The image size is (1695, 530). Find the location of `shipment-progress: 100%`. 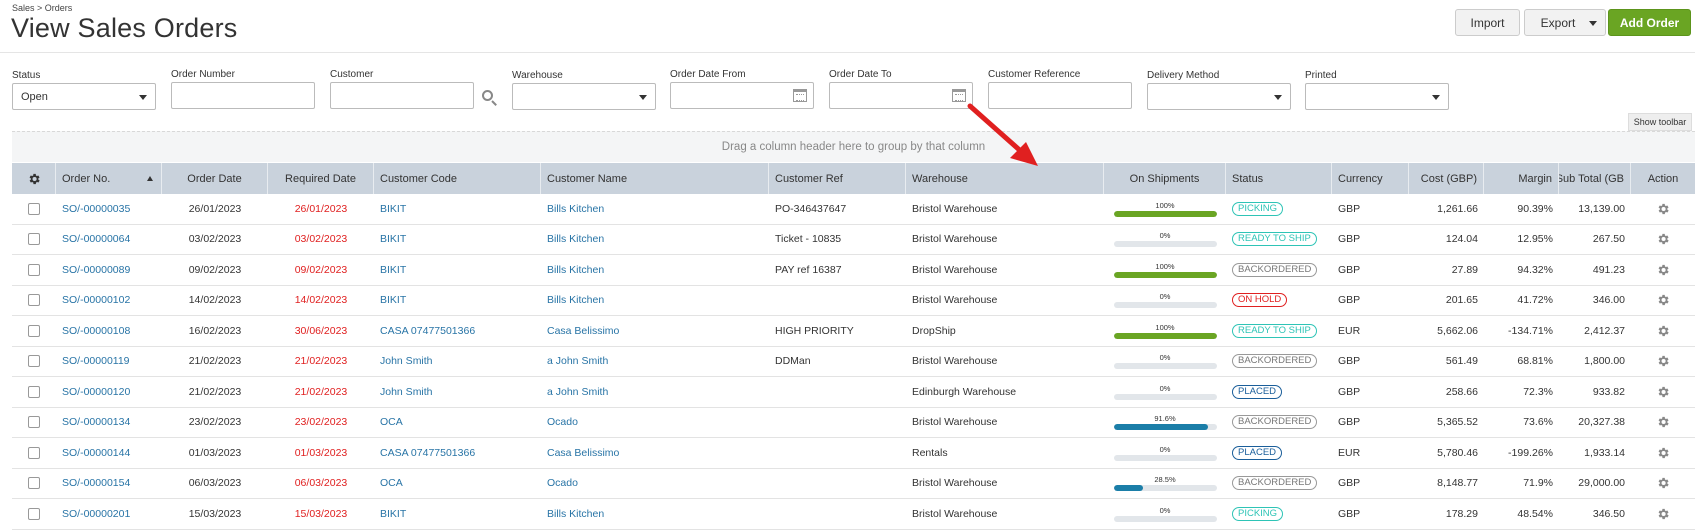

shipment-progress: 100% is located at coordinates (1165, 209).